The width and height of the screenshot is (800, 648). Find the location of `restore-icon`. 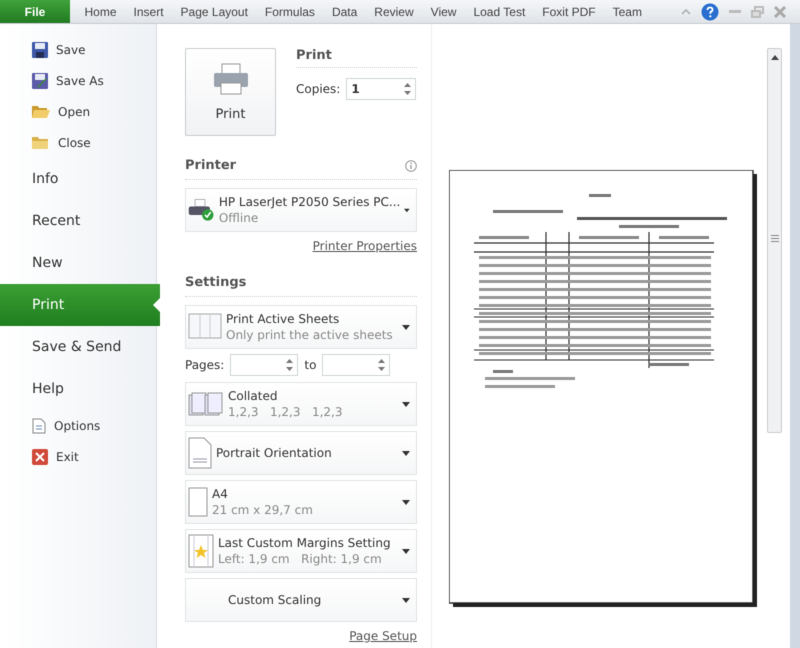

restore-icon is located at coordinates (757, 12).